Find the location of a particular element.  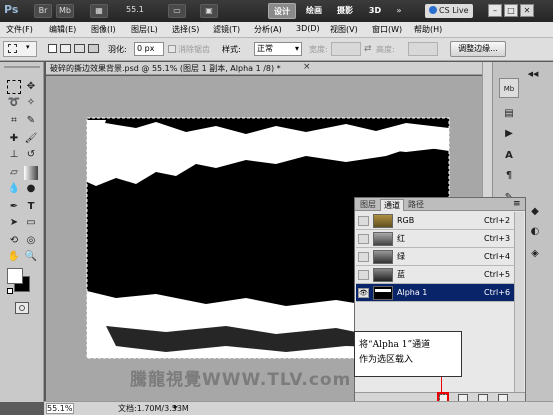

close-window-button: ✕ is located at coordinates (527, 10).